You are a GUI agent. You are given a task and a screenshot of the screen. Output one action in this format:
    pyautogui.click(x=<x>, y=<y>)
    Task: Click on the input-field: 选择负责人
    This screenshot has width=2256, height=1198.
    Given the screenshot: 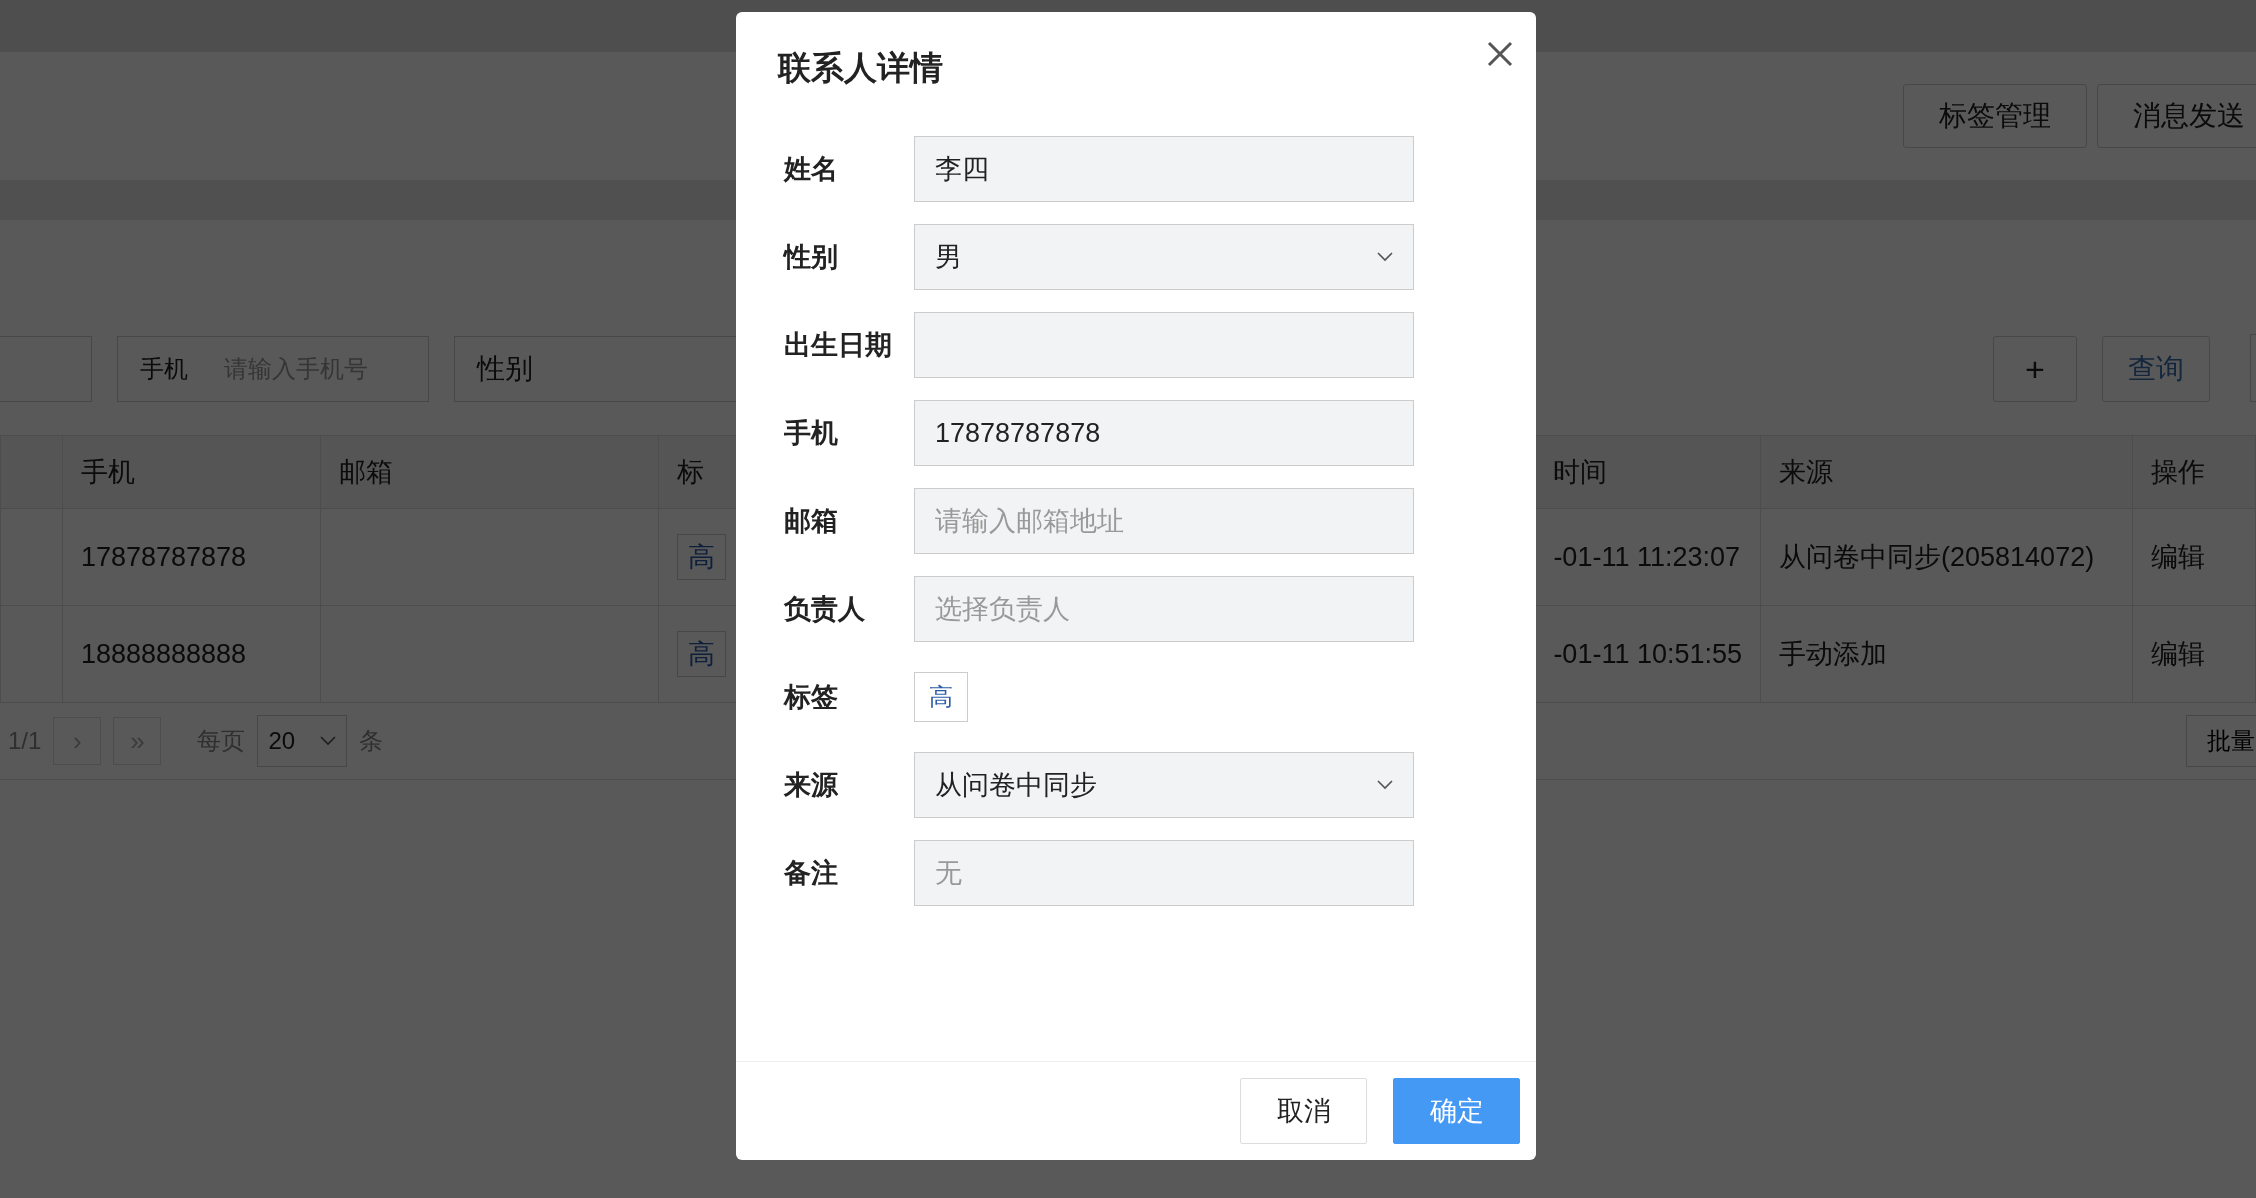 What is the action you would take?
    pyautogui.click(x=1164, y=609)
    